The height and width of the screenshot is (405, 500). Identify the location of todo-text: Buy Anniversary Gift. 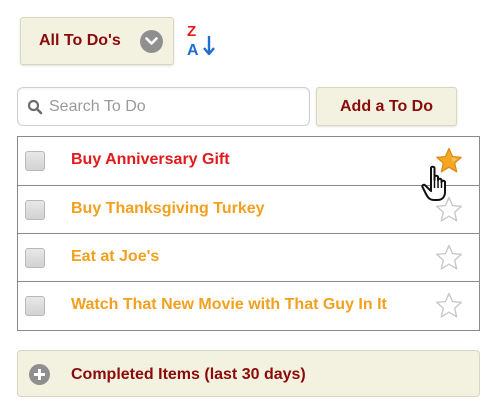
(150, 160).